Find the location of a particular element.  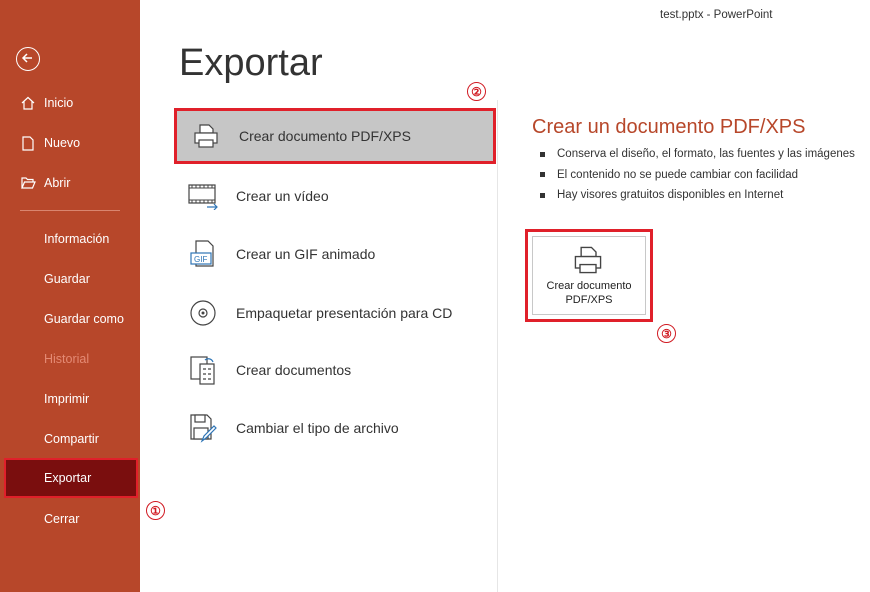

window-title: test.pptx - PowerPoint is located at coordinates (716, 15).